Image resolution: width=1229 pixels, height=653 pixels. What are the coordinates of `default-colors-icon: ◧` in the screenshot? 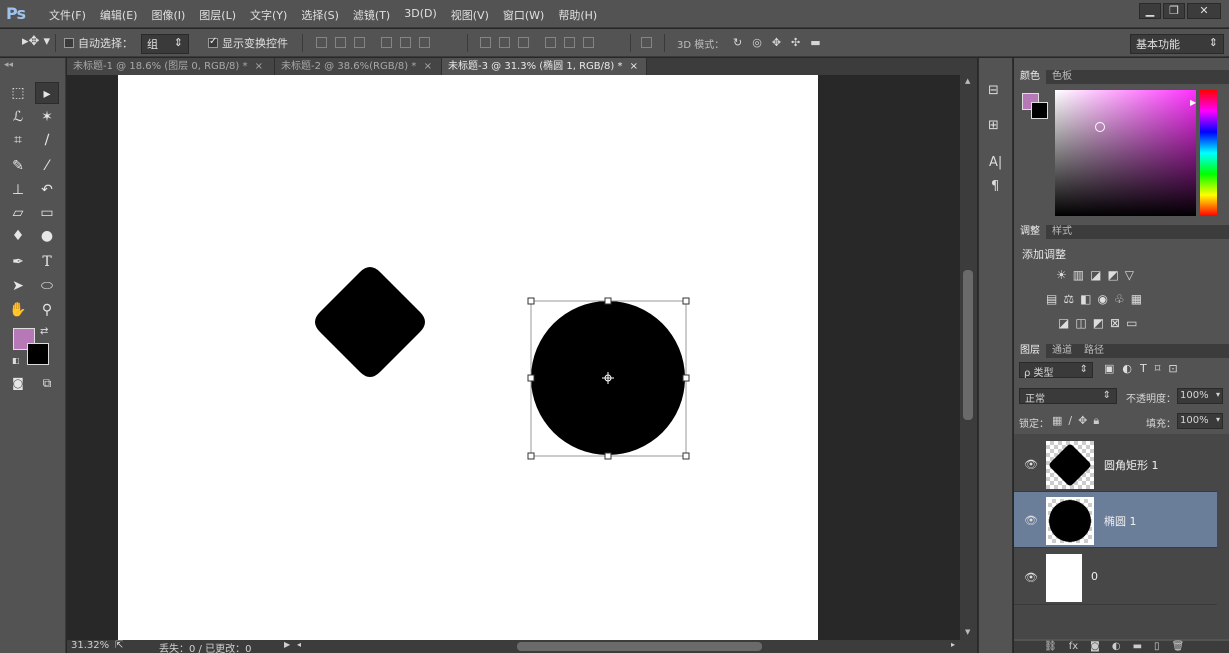 It's located at (16, 360).